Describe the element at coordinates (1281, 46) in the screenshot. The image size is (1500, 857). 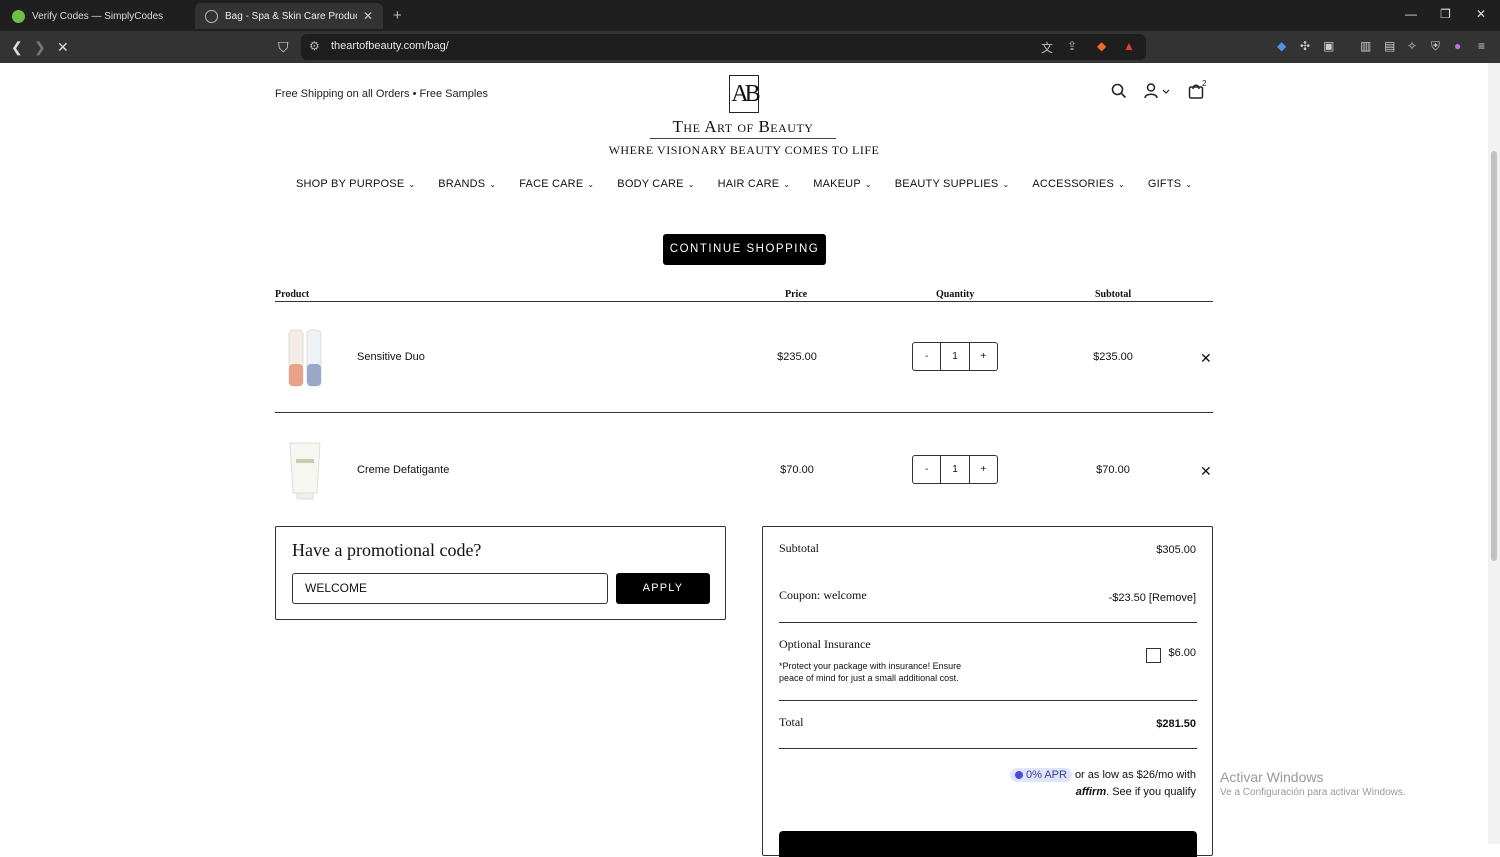
I see `extension-shield-icon: ◆` at that location.